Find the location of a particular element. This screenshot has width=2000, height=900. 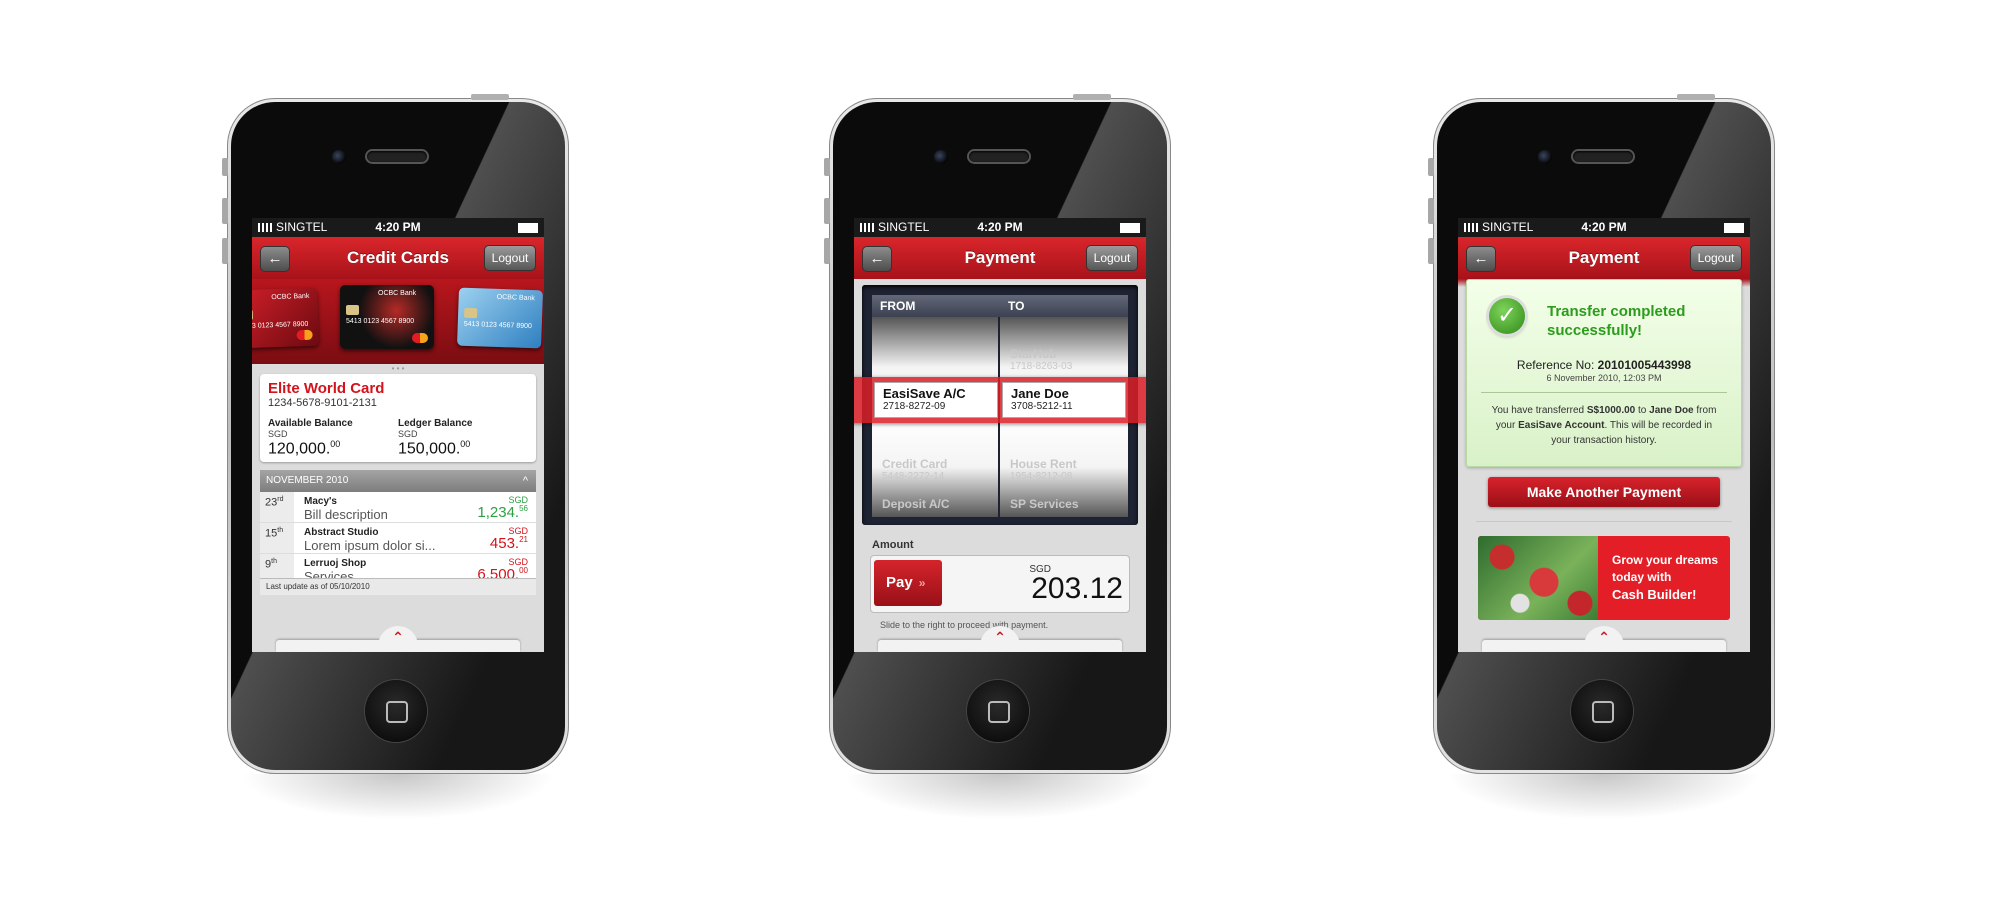

power-button is located at coordinates (1092, 97).